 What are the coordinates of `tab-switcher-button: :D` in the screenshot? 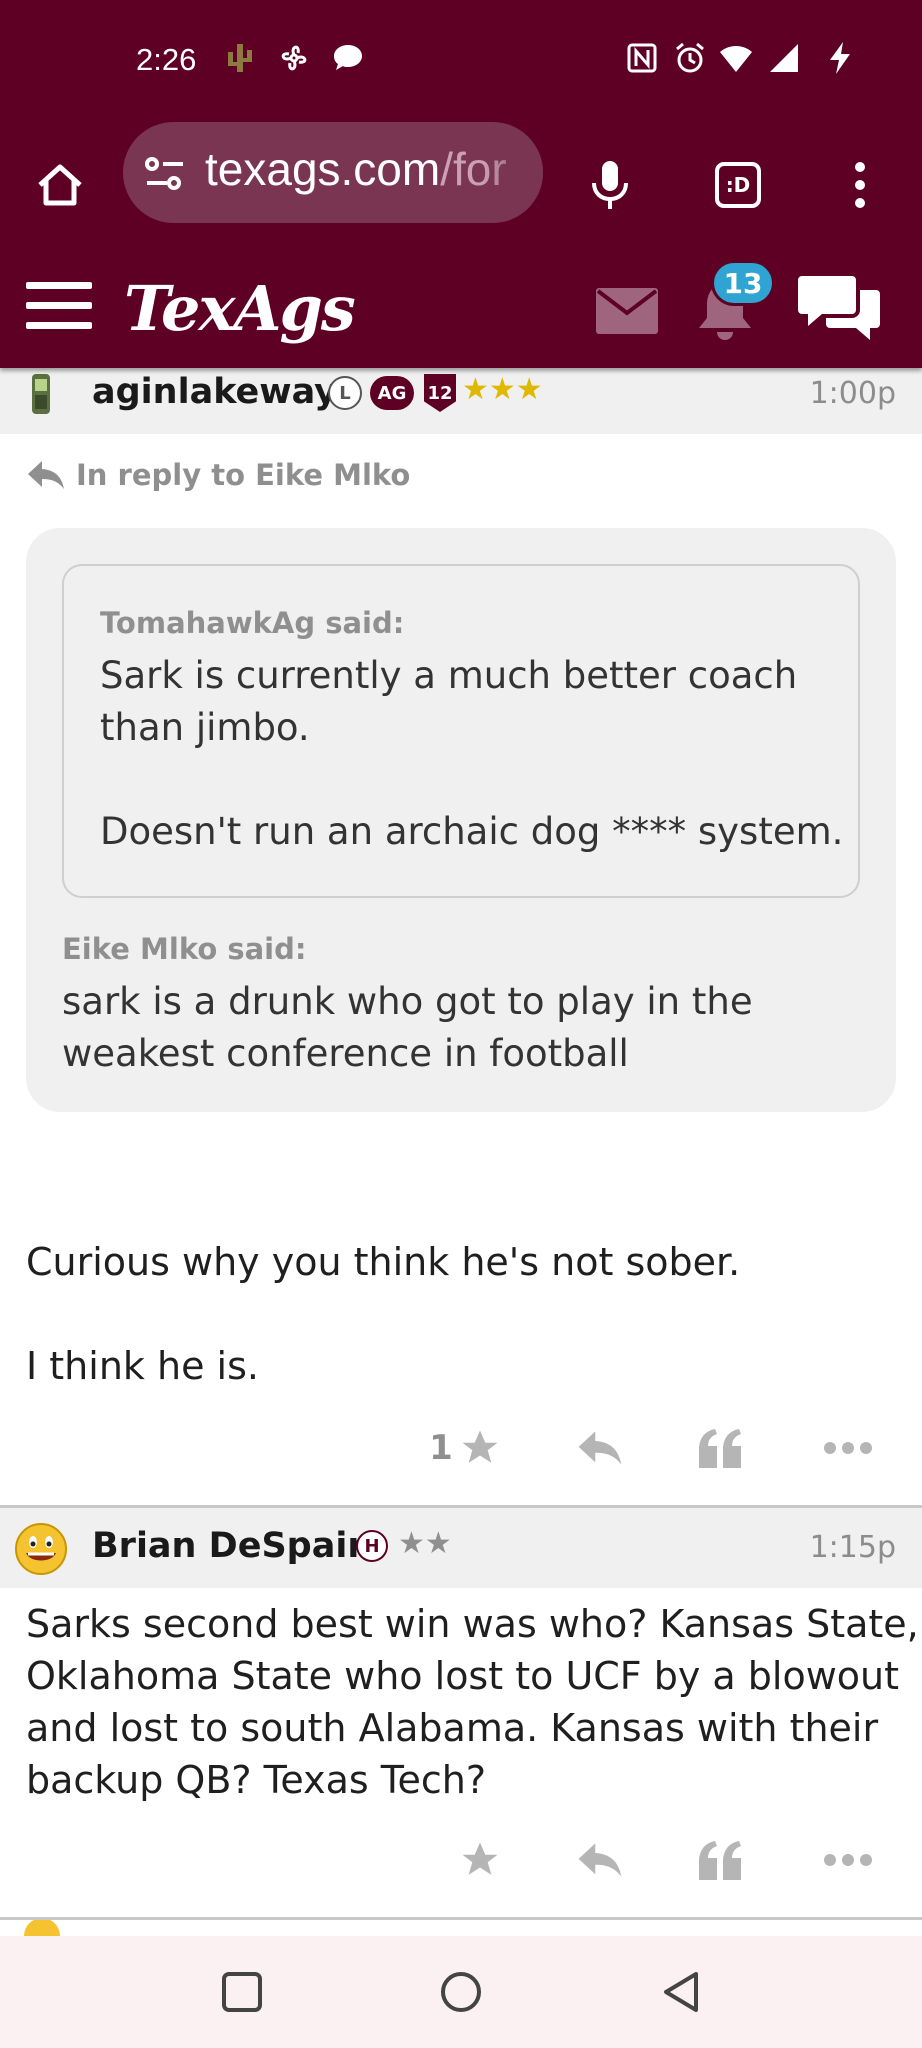 It's located at (738, 185).